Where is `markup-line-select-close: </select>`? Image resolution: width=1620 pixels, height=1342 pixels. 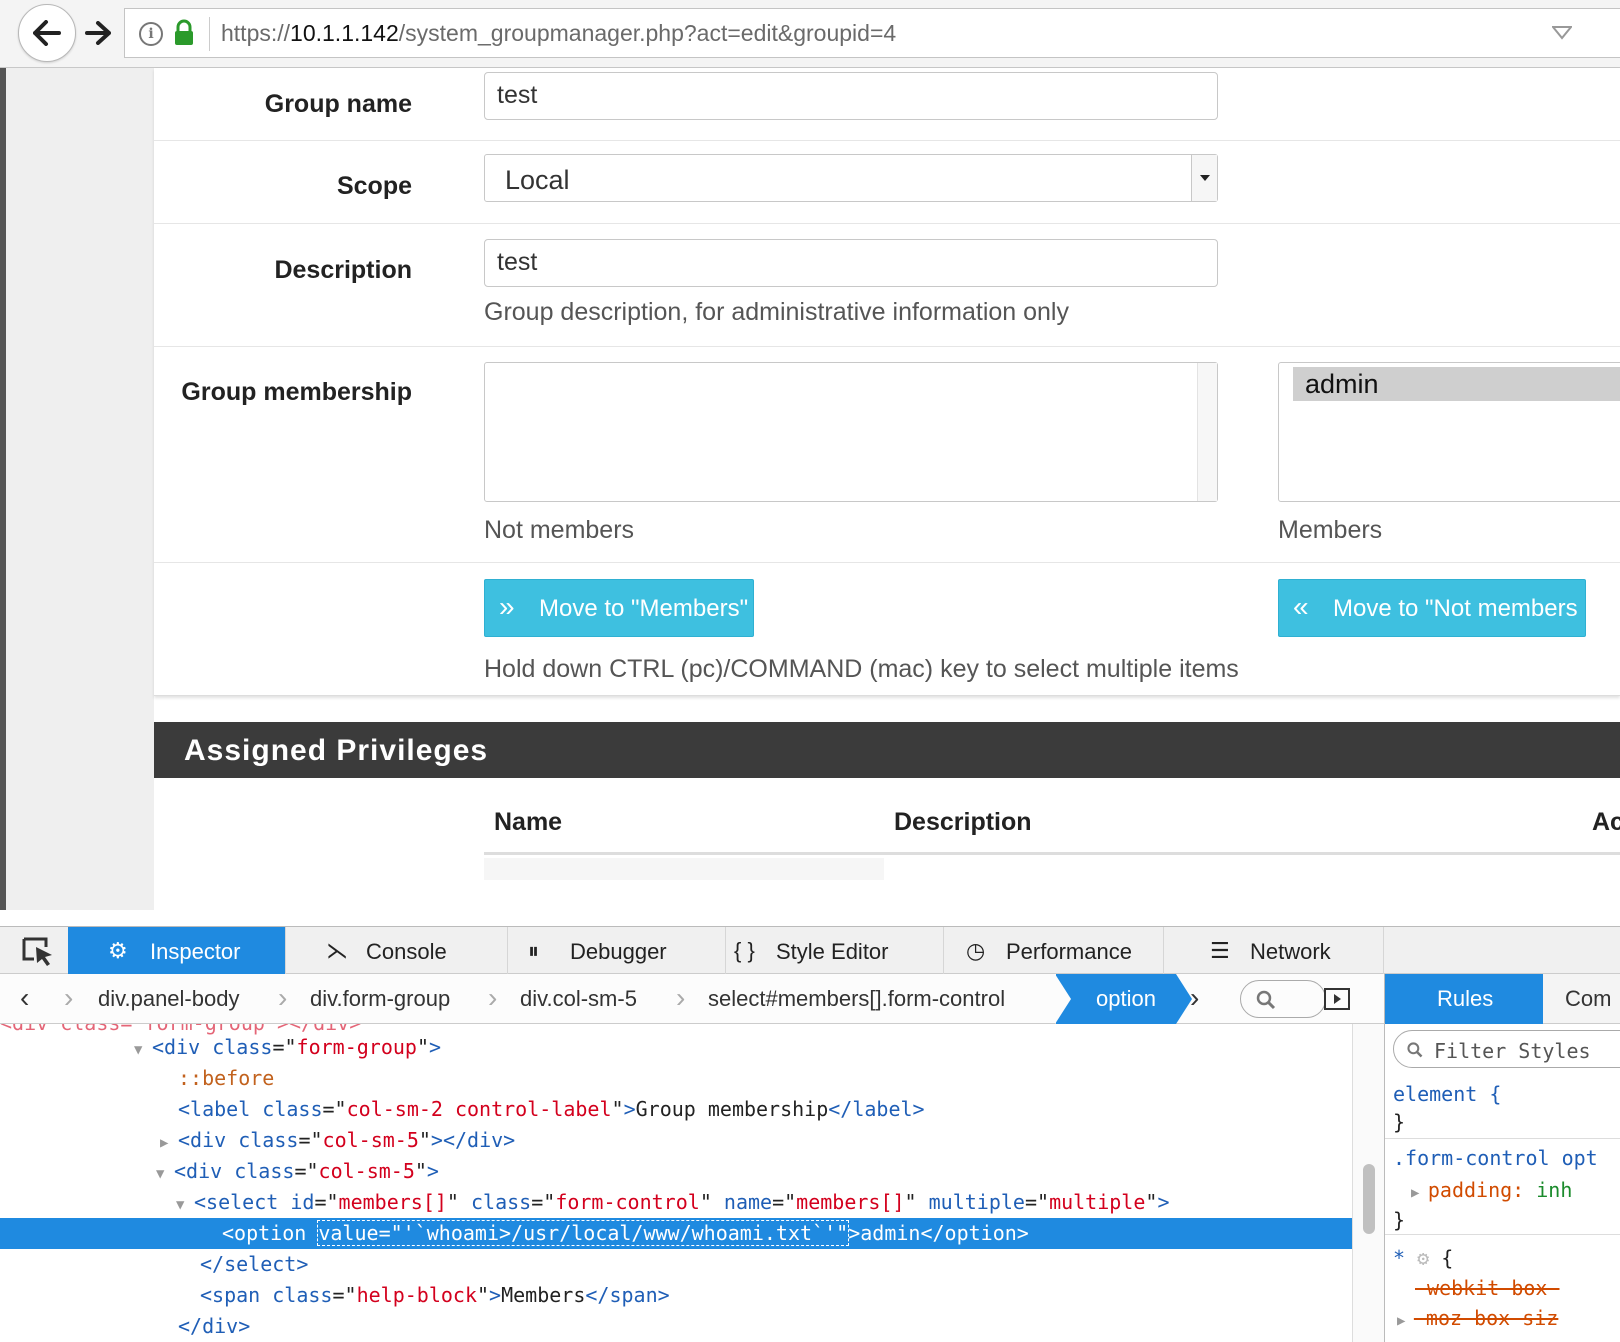 markup-line-select-close: </select> is located at coordinates (676, 1264).